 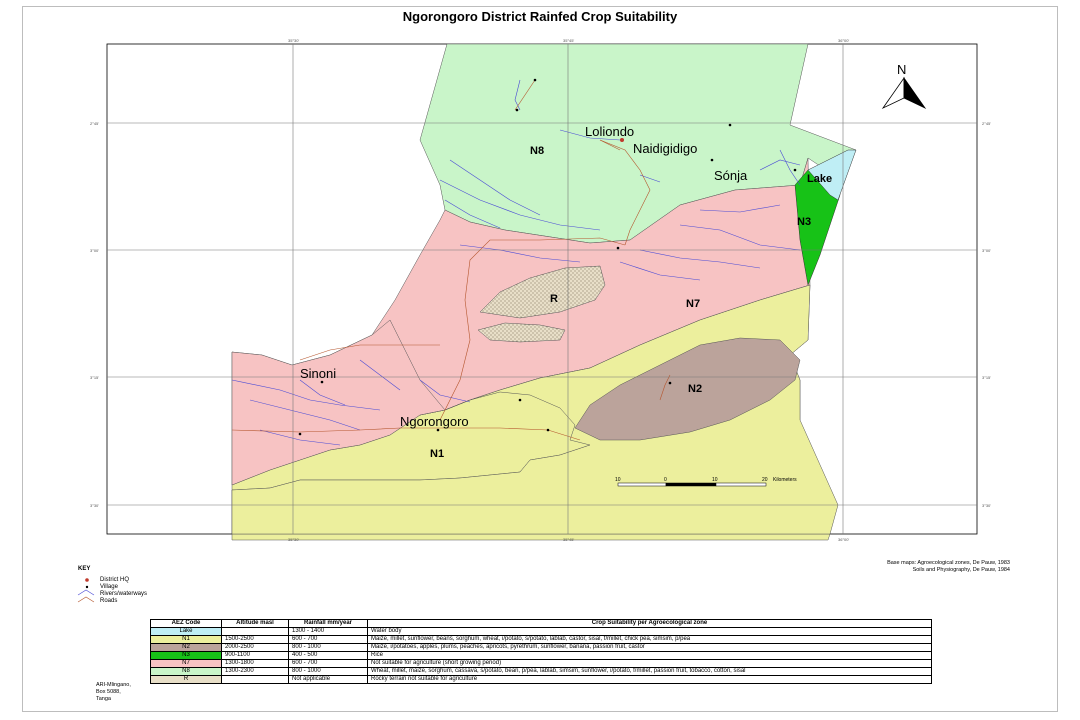 I want to click on aez-altitude: 1500-2500, so click(x=255, y=639).